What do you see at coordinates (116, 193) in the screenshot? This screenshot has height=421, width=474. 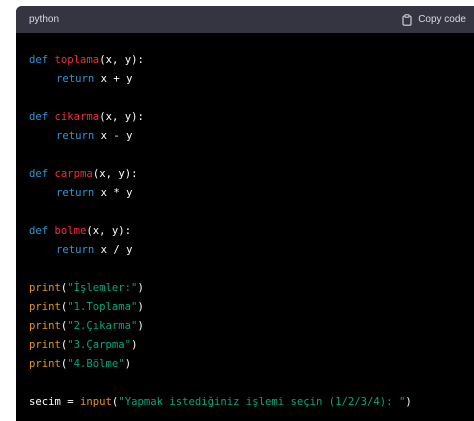 I see `code-expression: x * y` at bounding box center [116, 193].